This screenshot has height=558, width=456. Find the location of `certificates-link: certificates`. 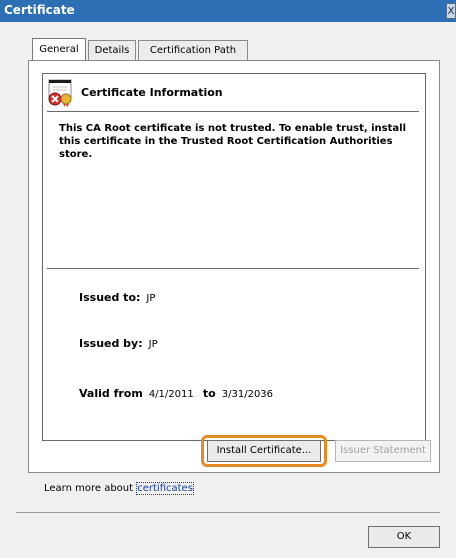

certificates-link: certificates is located at coordinates (165, 488).